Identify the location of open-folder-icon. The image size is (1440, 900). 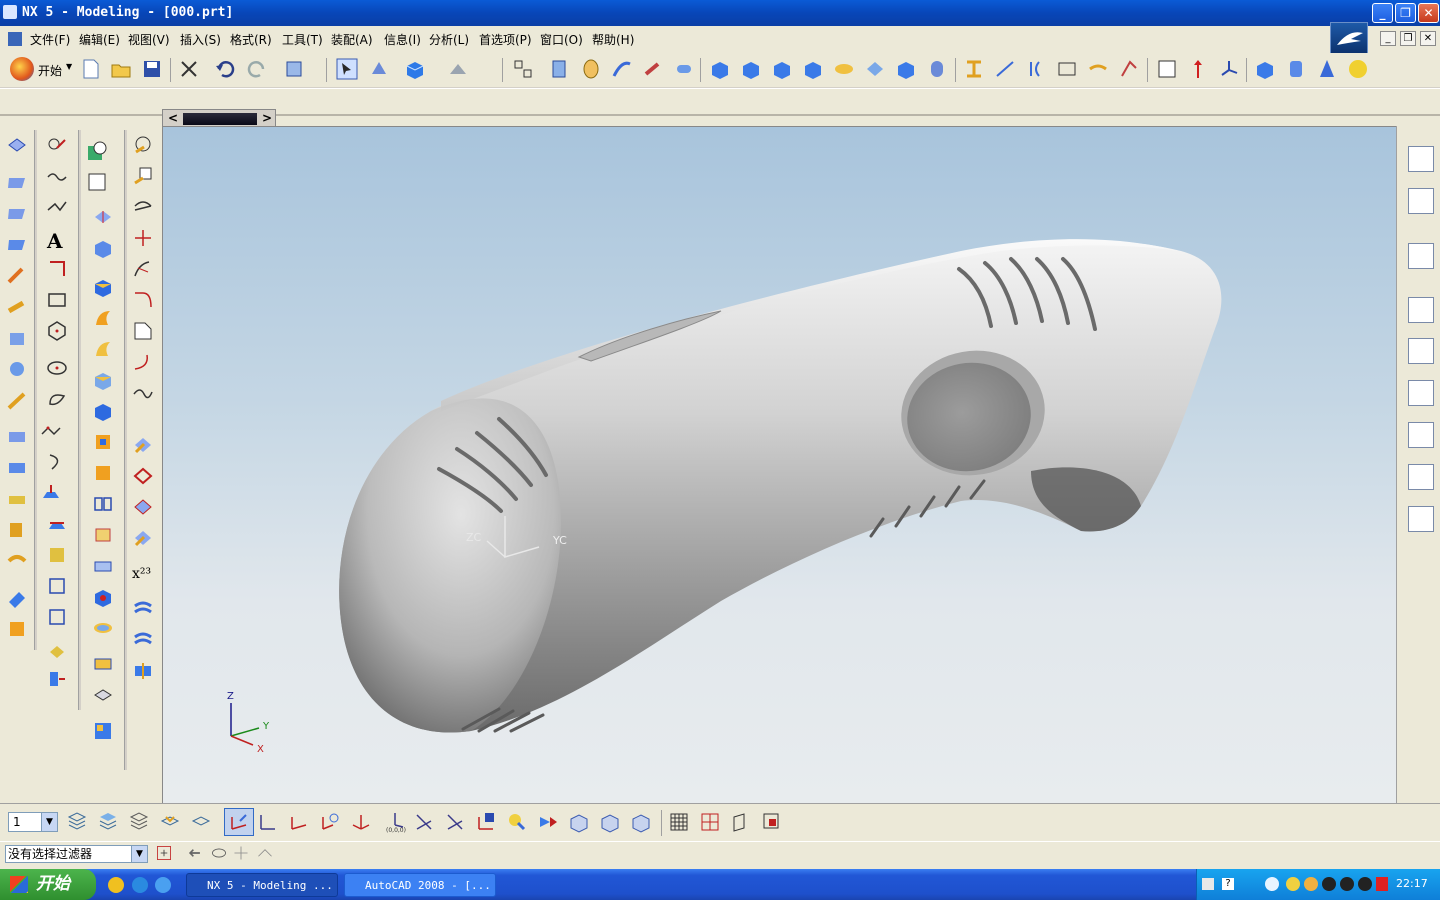
(121, 69).